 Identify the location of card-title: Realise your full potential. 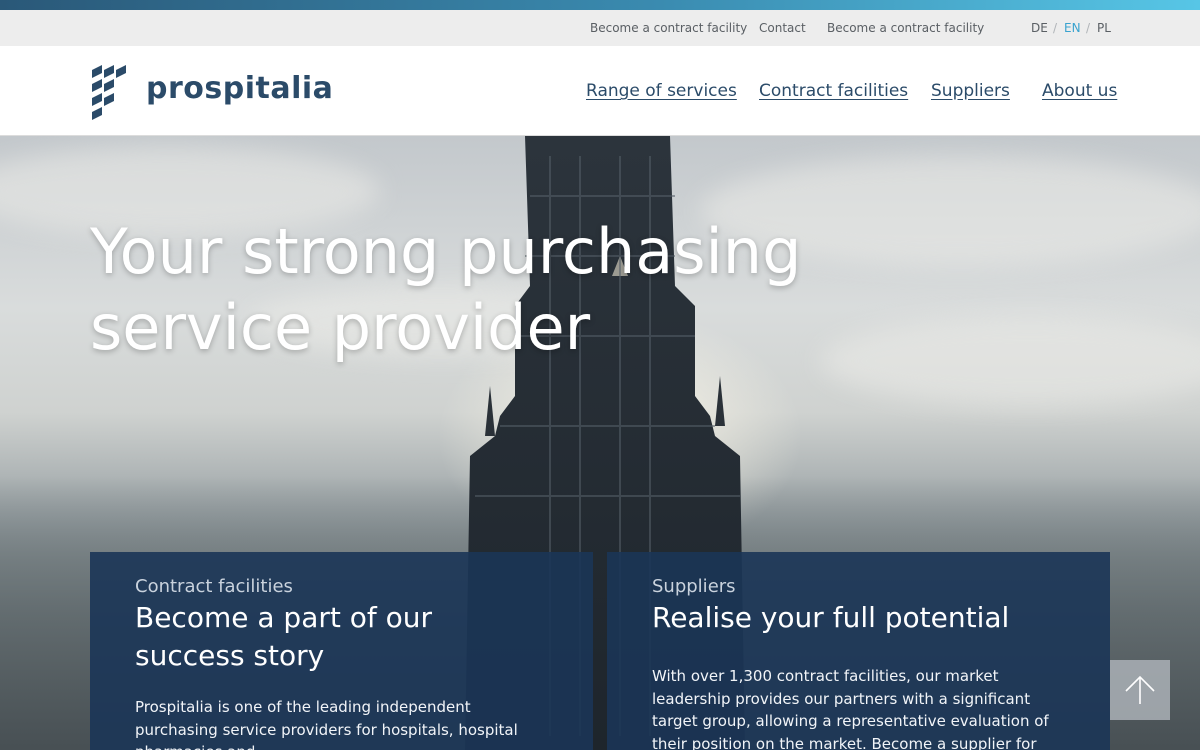
(858, 618).